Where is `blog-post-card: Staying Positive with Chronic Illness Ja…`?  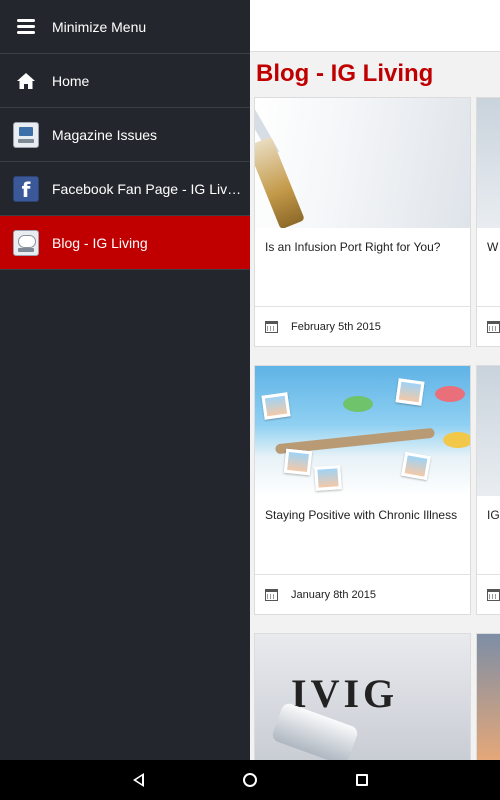
blog-post-card: Staying Positive with Chronic Illness Ja… is located at coordinates (362, 490).